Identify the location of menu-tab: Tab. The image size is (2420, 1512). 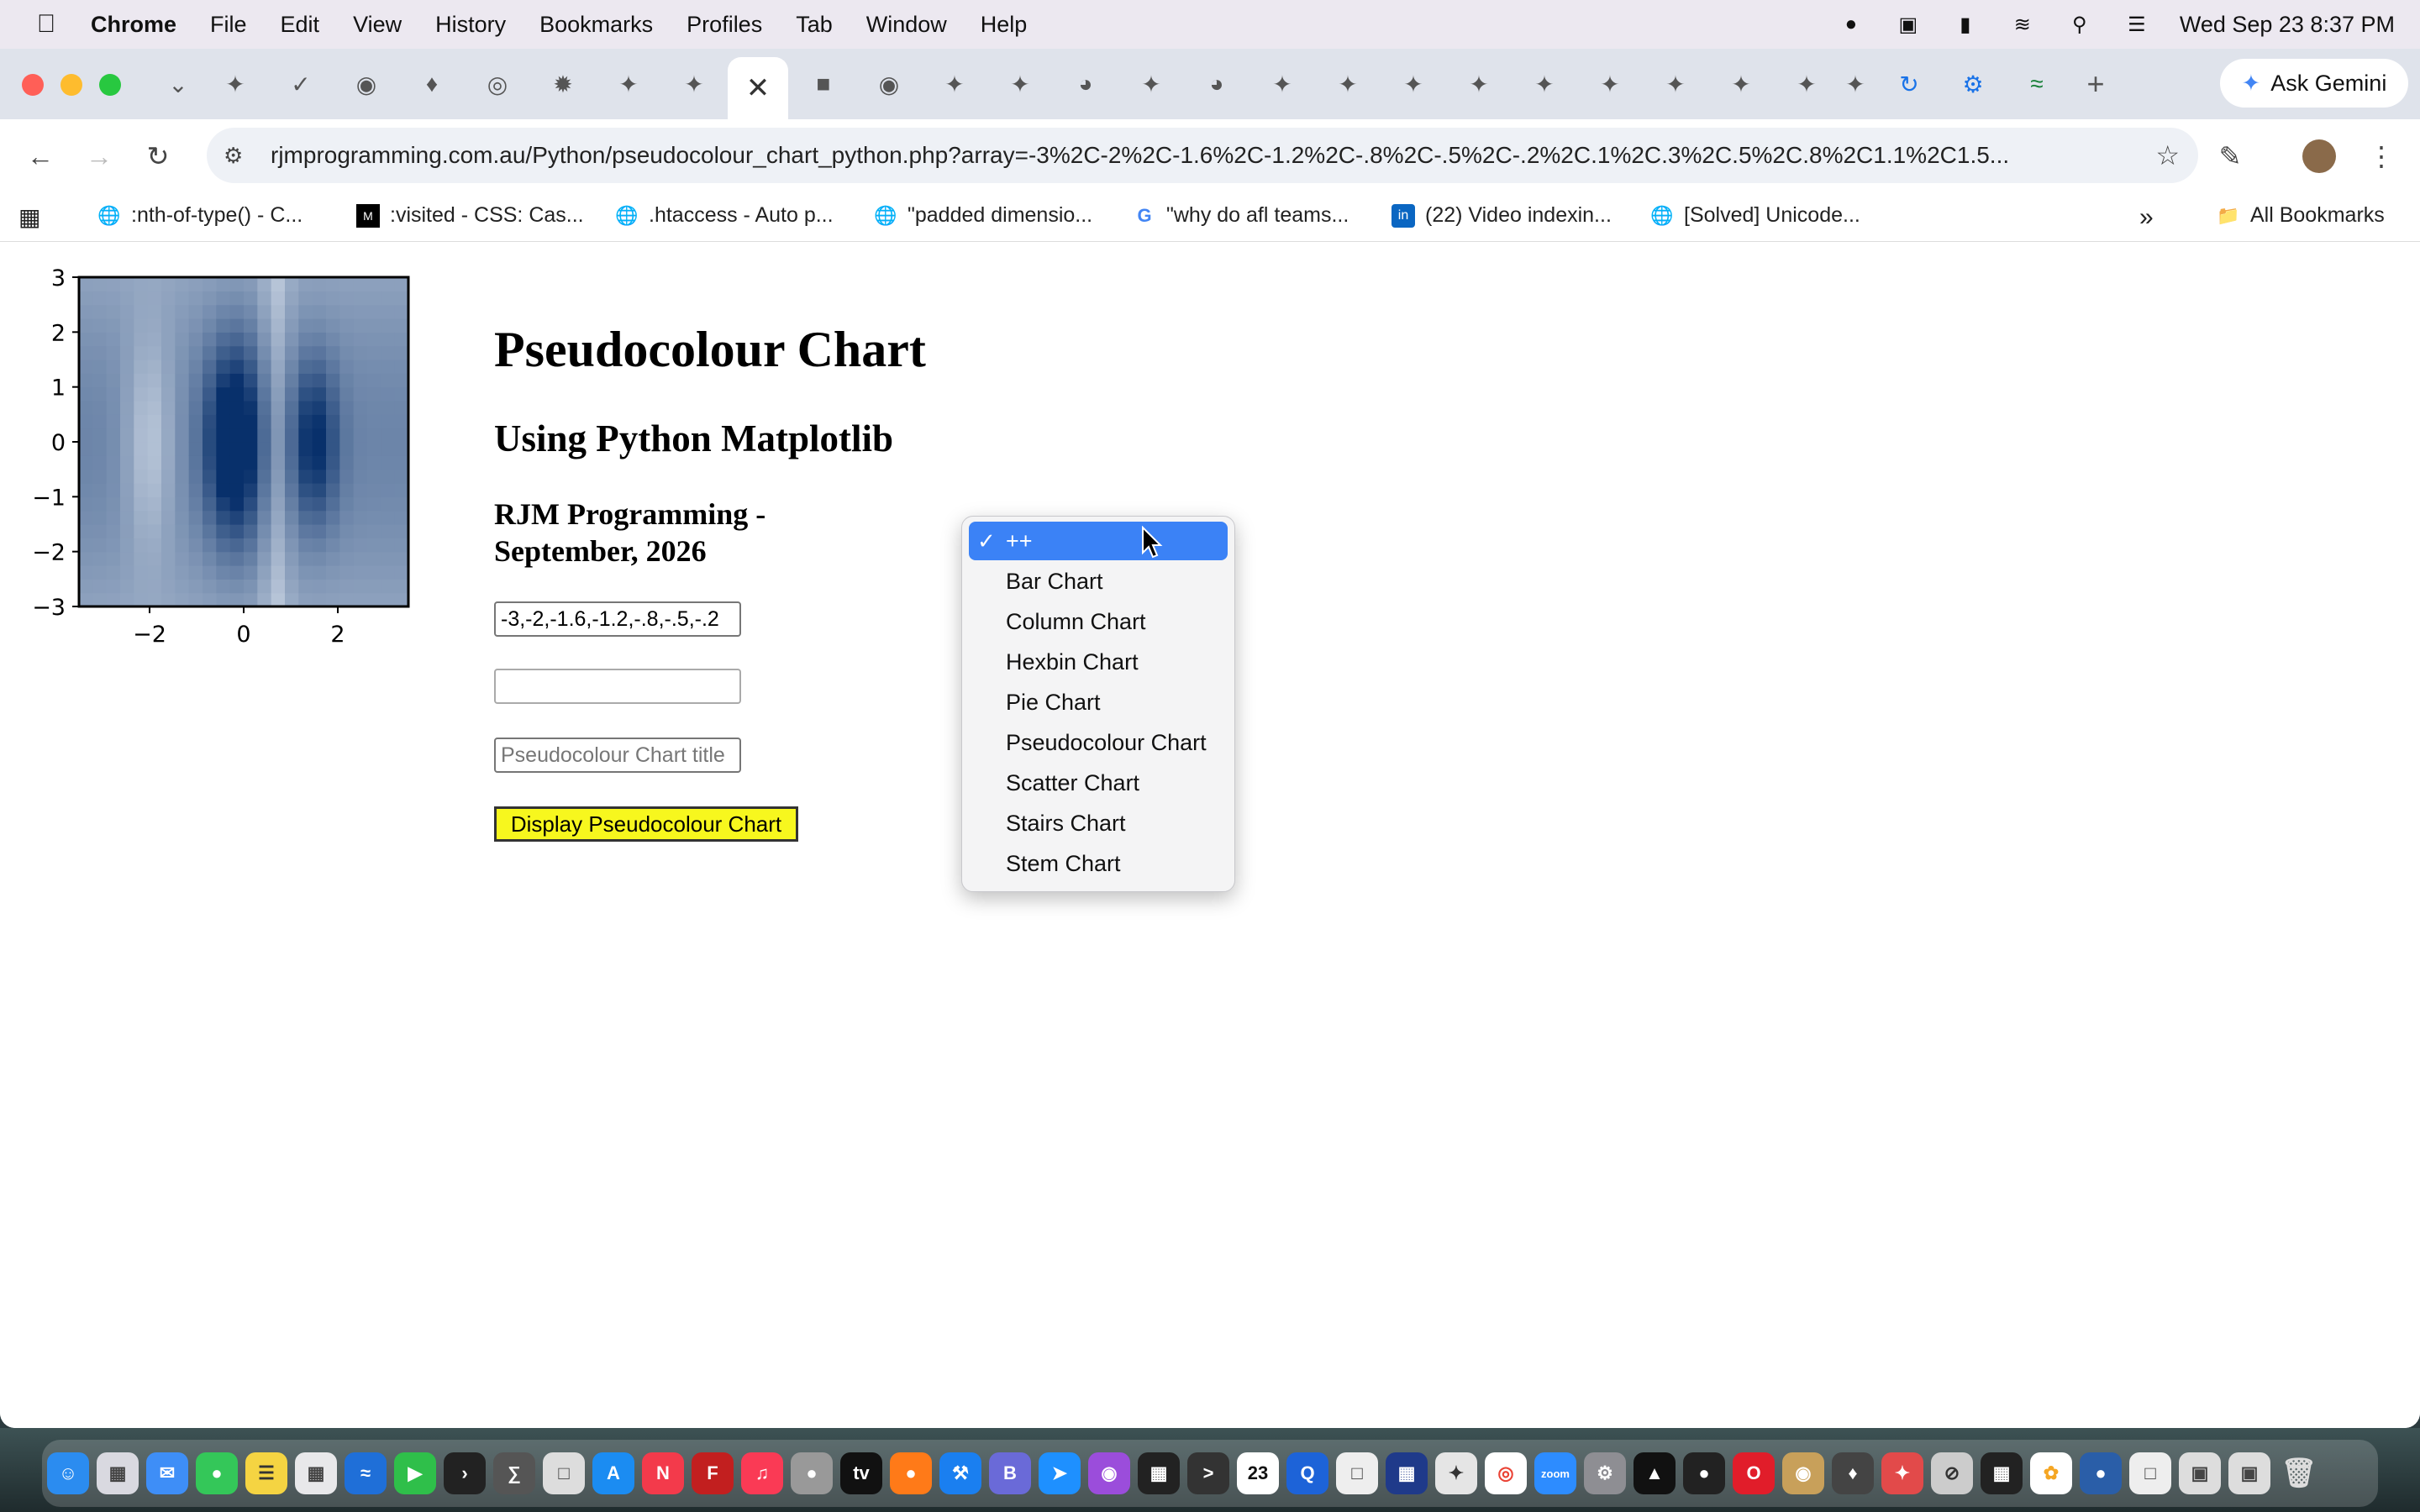
(814, 25).